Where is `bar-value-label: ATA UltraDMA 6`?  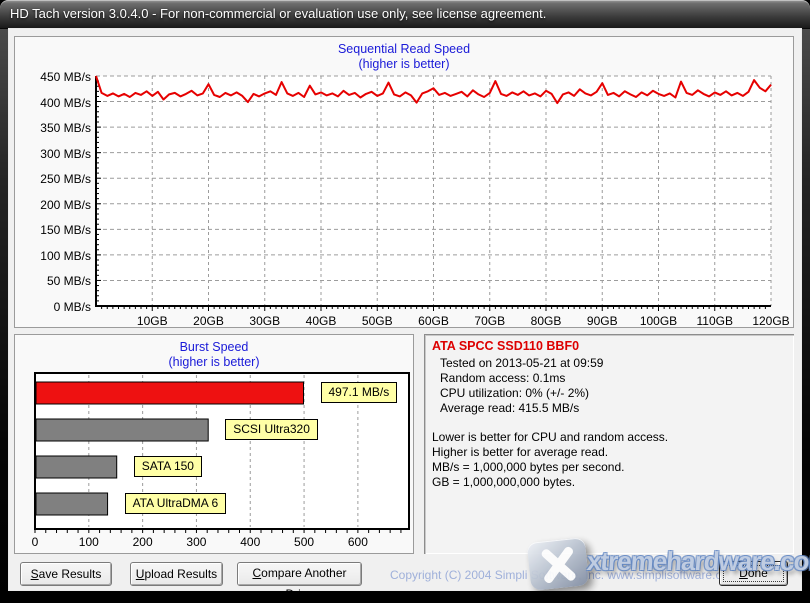
bar-value-label: ATA UltraDMA 6 is located at coordinates (175, 503).